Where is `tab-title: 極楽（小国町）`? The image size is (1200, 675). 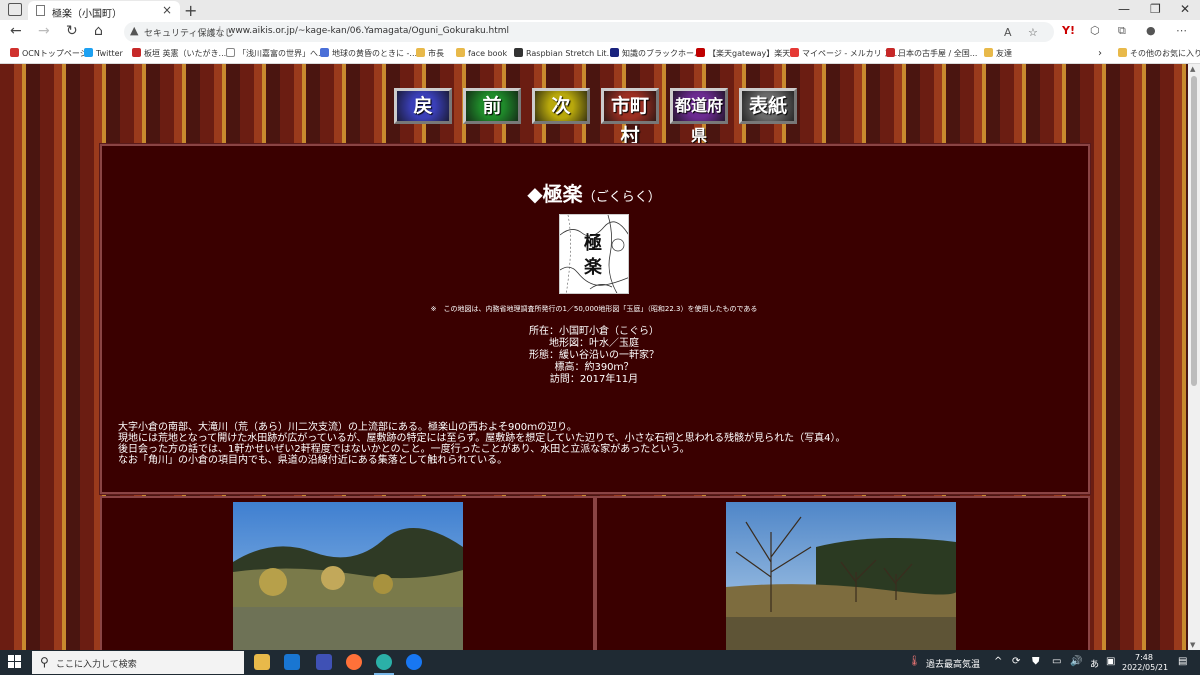 tab-title: 極楽（小国町） is located at coordinates (87, 14).